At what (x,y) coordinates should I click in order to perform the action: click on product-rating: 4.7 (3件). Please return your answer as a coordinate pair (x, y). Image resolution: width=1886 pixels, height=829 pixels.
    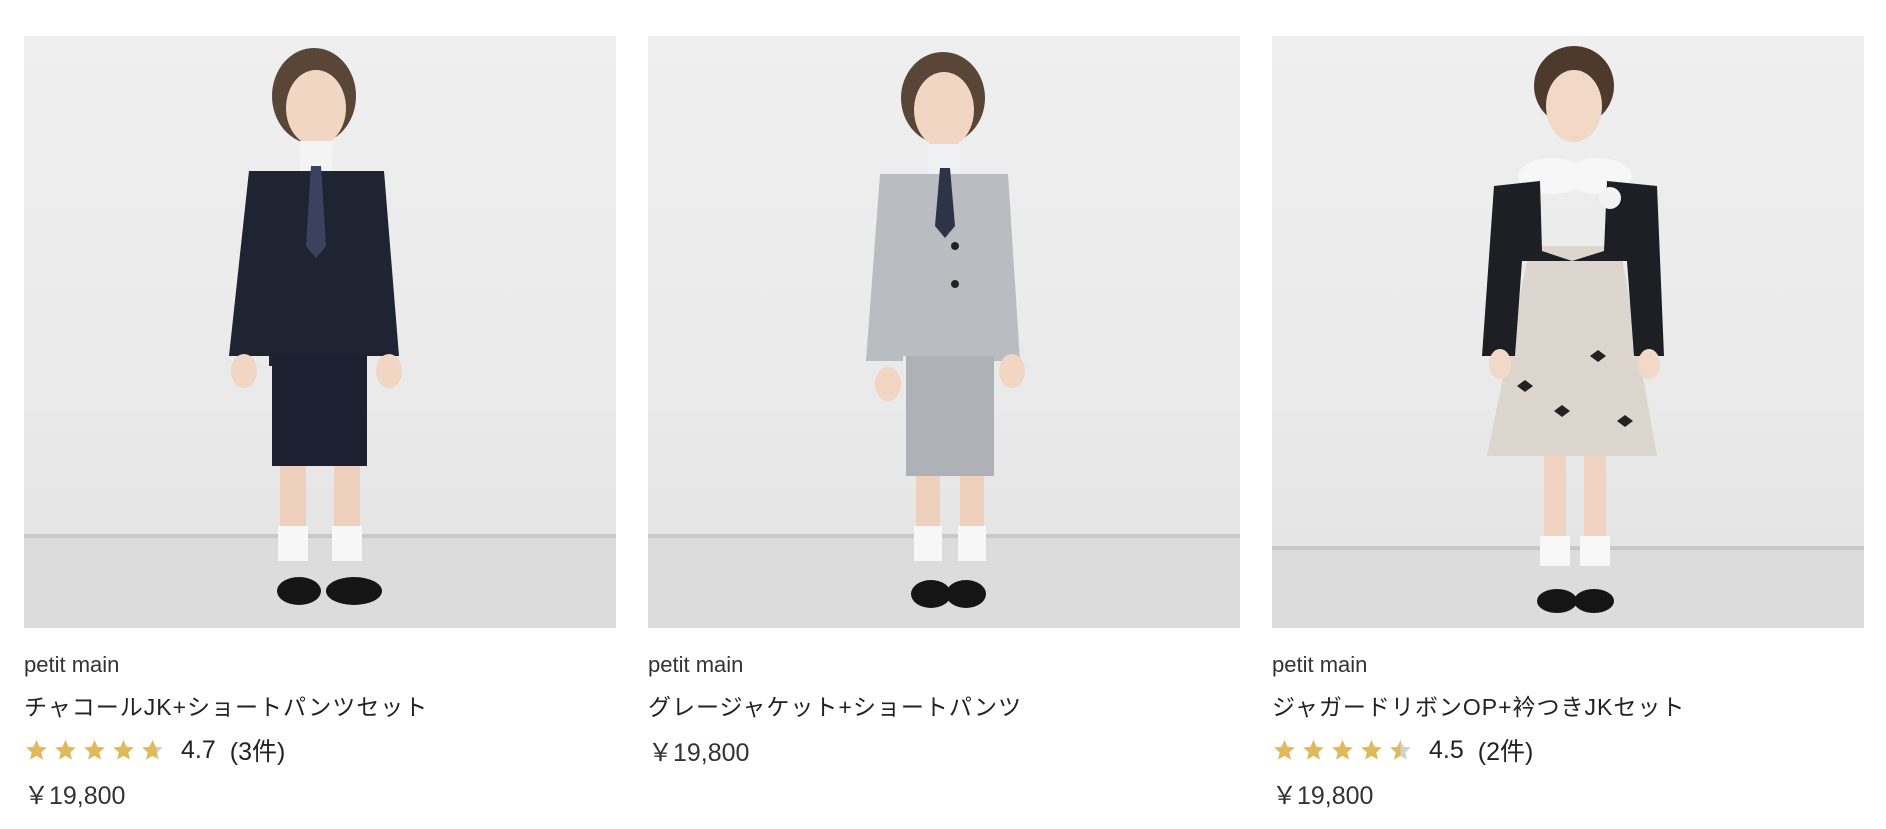
    Looking at the image, I should click on (320, 750).